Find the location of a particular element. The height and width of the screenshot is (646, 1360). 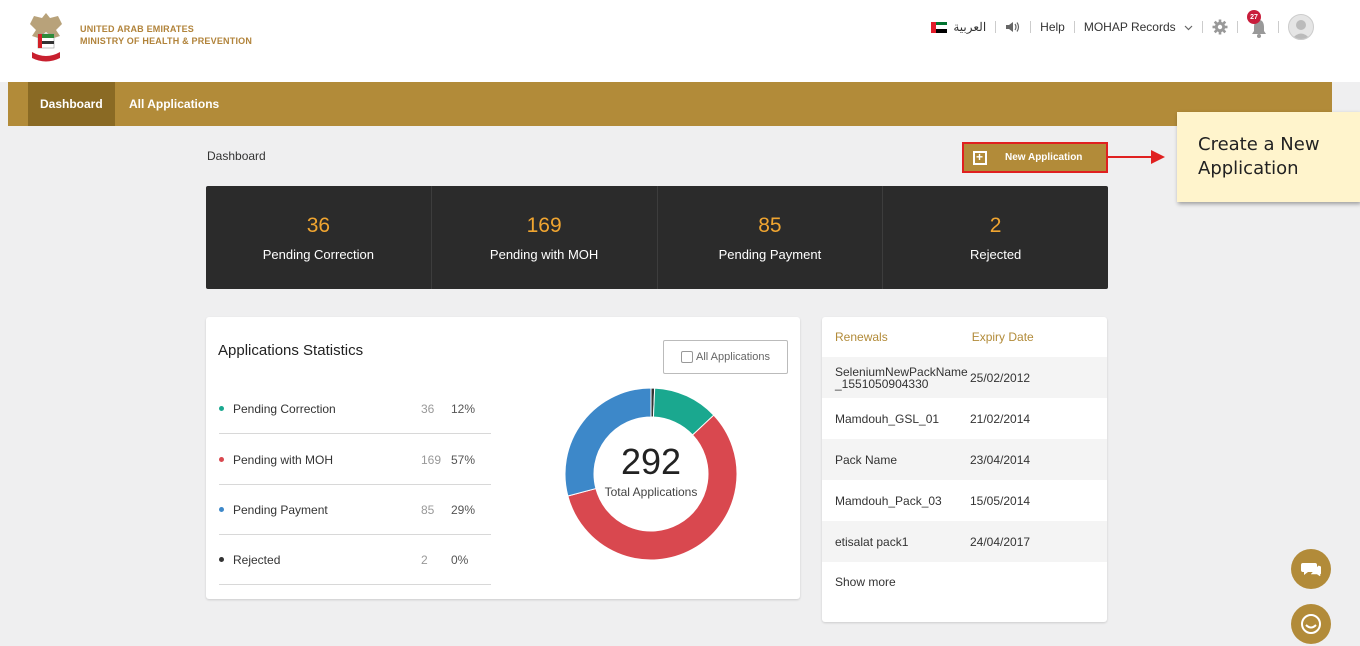

notifications-button: 27 is located at coordinates (1258, 24).